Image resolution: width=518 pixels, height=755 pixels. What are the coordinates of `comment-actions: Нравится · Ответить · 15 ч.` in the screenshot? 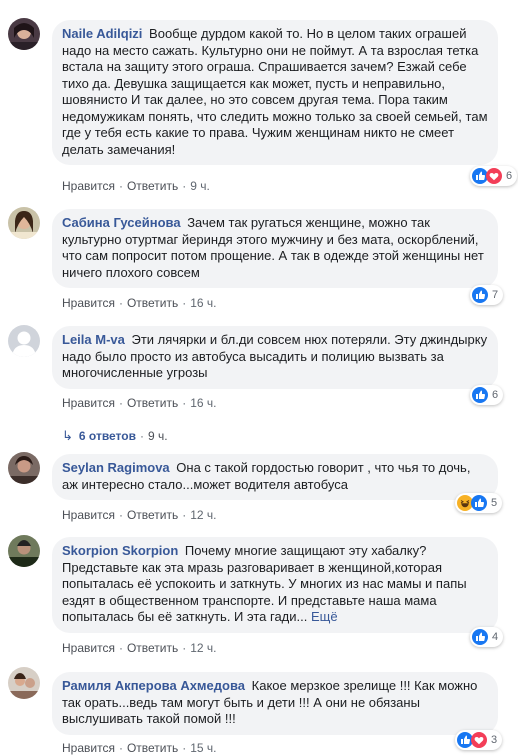 It's located at (139, 748).